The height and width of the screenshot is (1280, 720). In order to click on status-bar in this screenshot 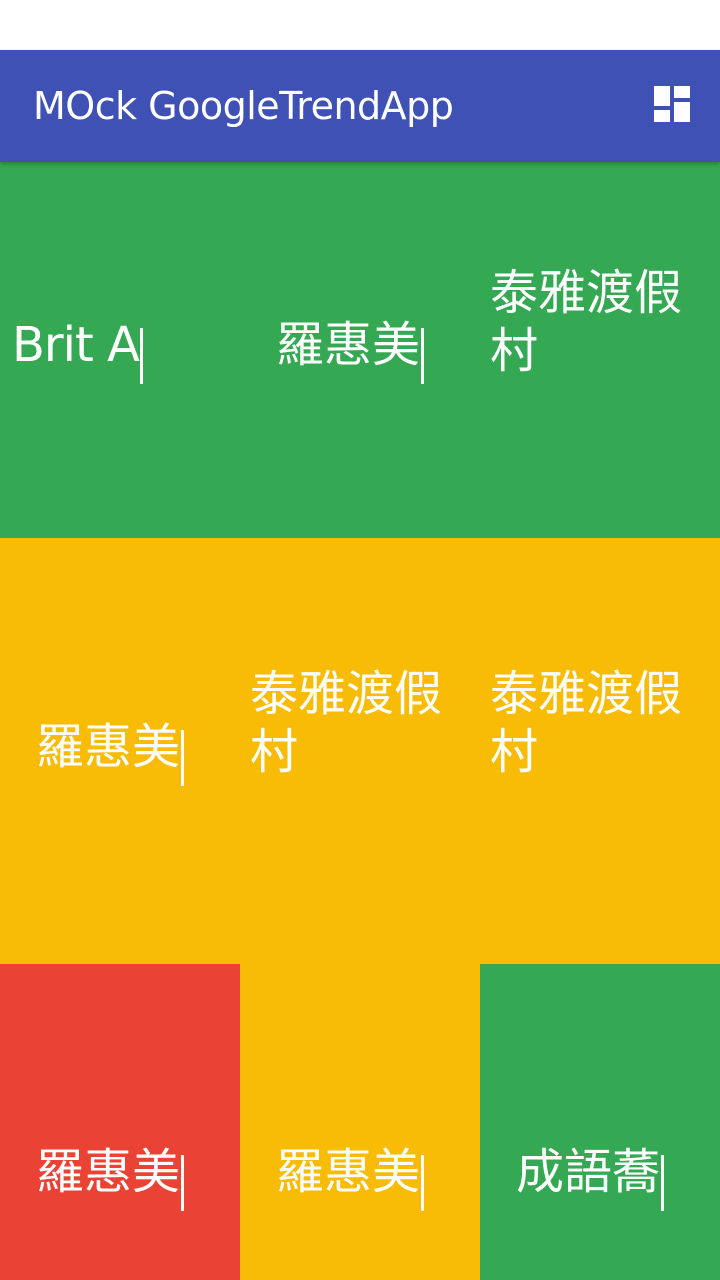, I will do `click(360, 25)`.